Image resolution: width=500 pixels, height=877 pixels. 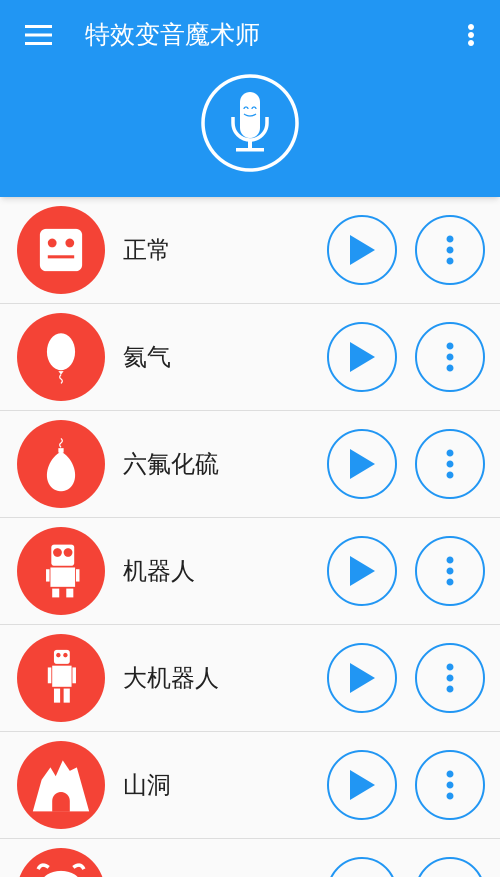 What do you see at coordinates (61, 678) in the screenshot?
I see `tall-robot-icon` at bounding box center [61, 678].